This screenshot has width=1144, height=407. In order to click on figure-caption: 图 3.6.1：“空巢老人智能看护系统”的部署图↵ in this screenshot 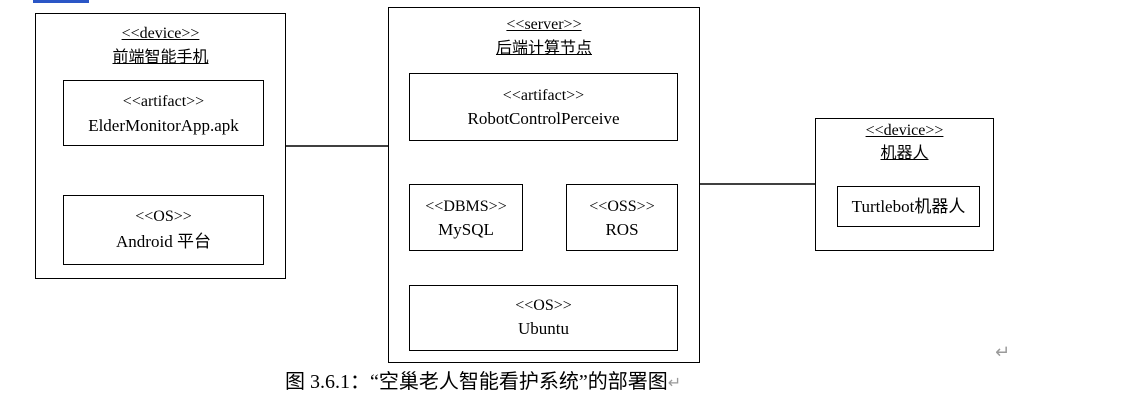, I will do `click(483, 382)`.